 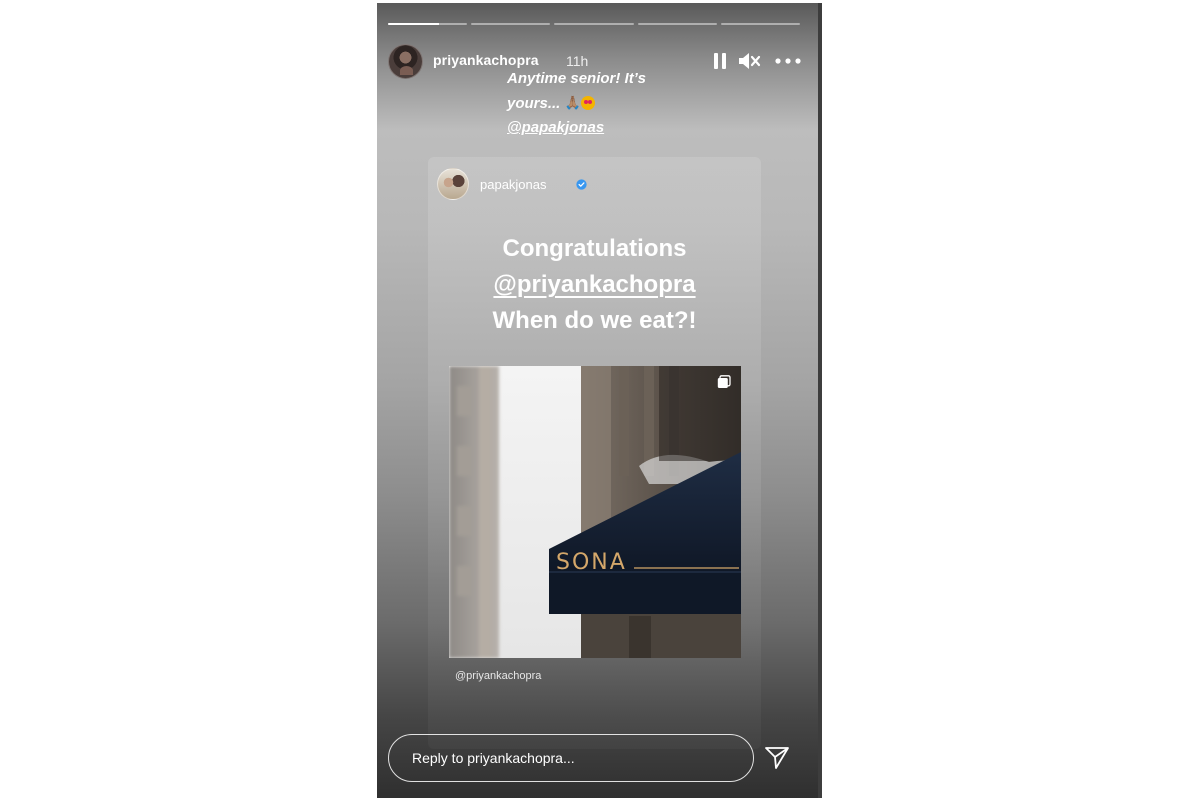 I want to click on reshared-post-caption: @priyankachopra, so click(x=498, y=676).